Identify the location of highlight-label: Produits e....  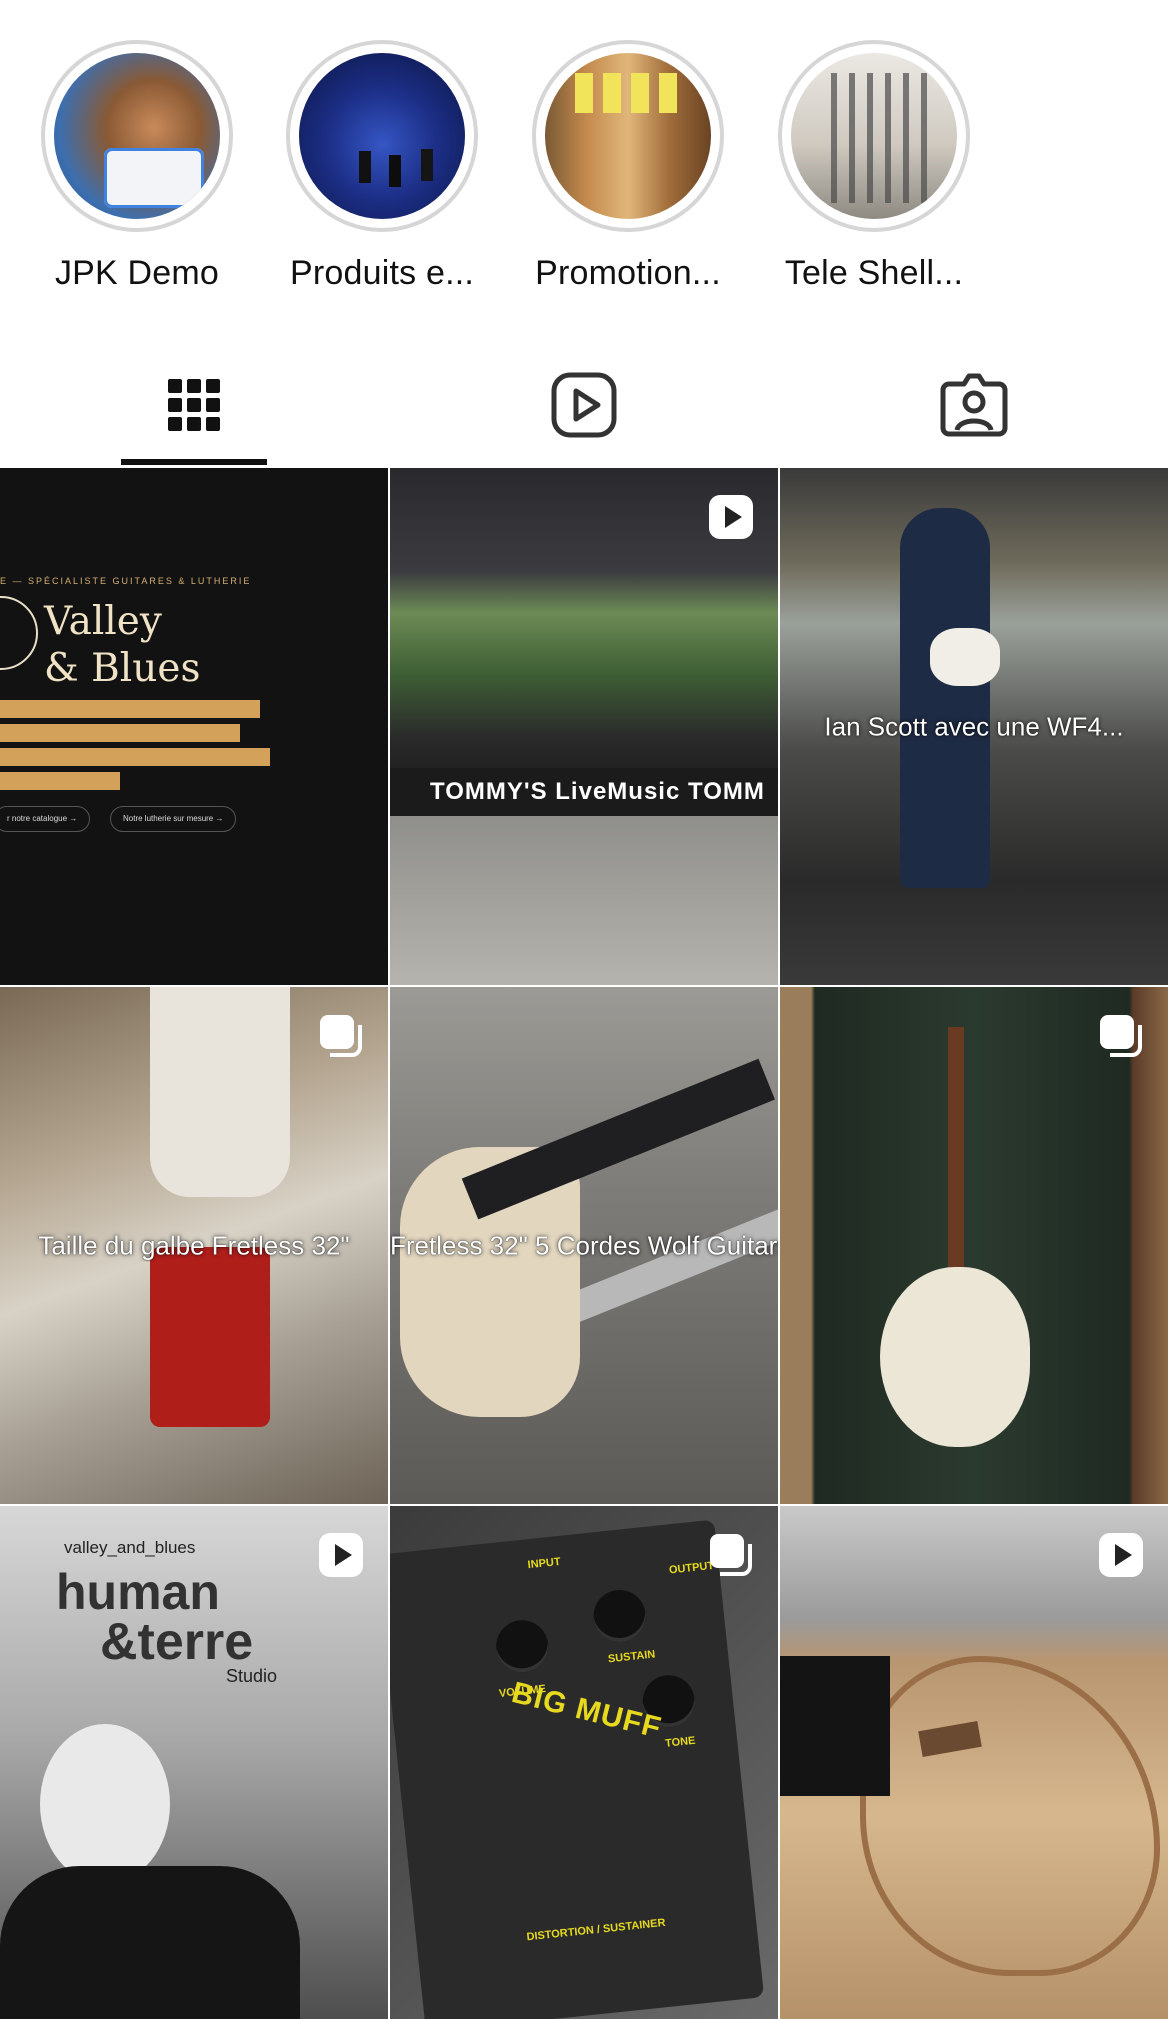
(382, 273).